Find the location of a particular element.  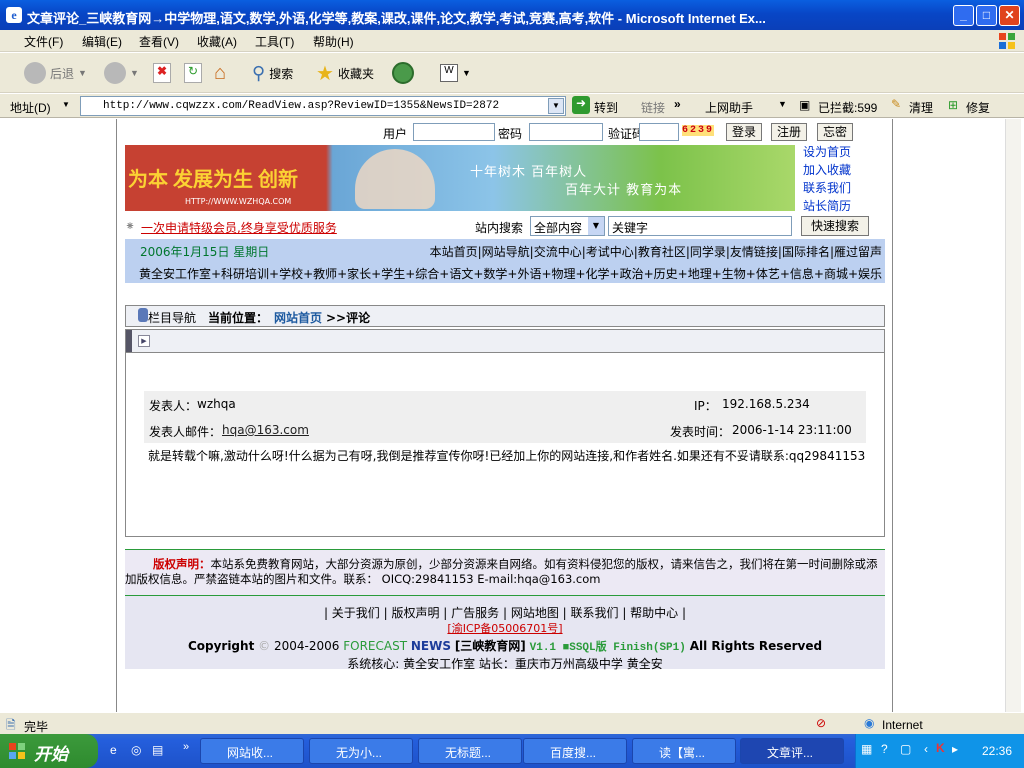

tray-icon-1: ▦ is located at coordinates (866, 749).